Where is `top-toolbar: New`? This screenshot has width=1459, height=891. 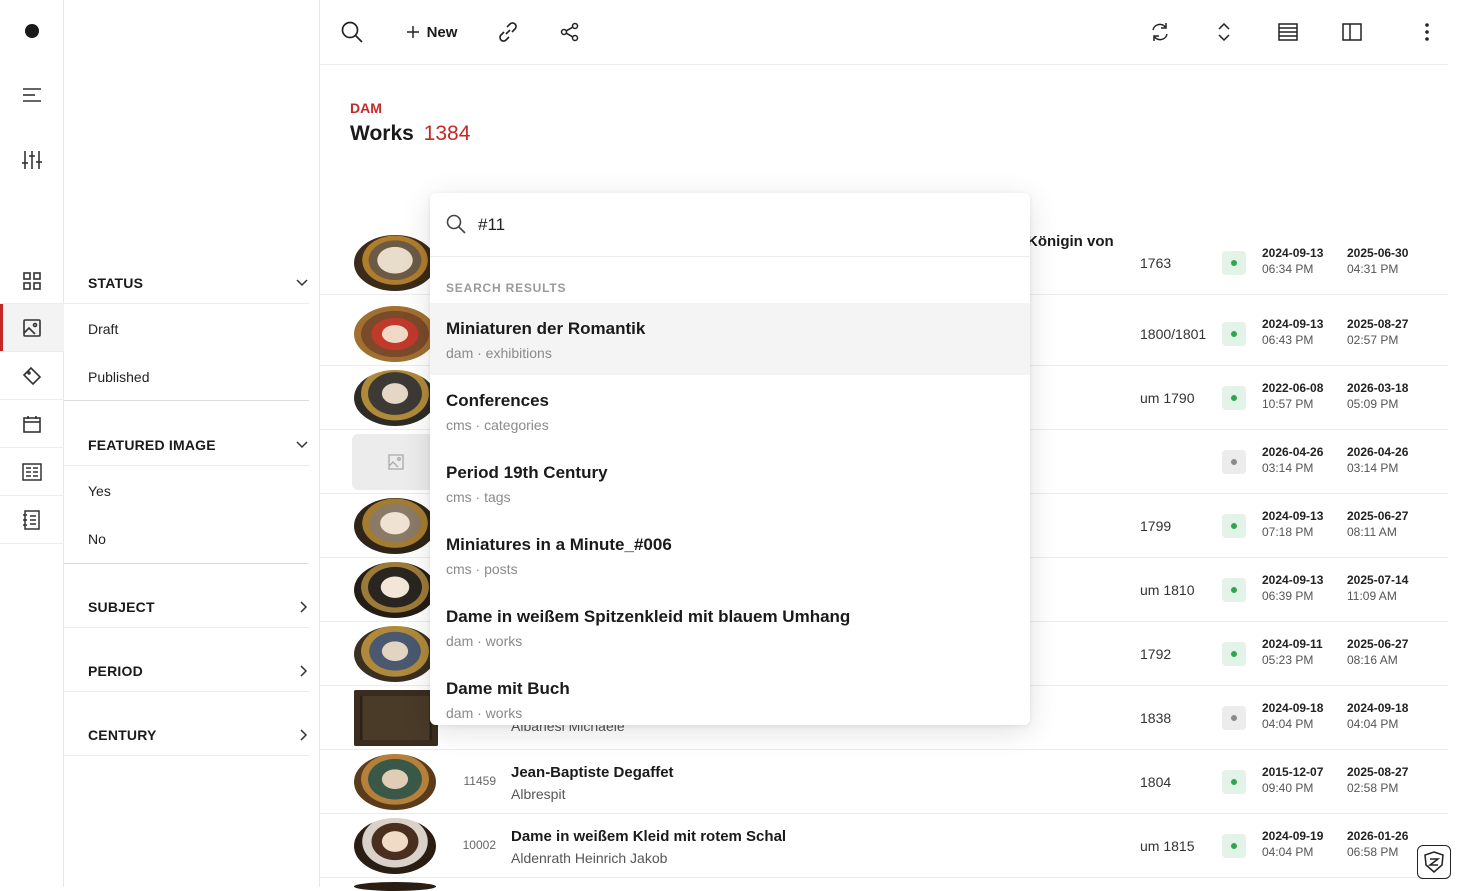 top-toolbar: New is located at coordinates (884, 32).